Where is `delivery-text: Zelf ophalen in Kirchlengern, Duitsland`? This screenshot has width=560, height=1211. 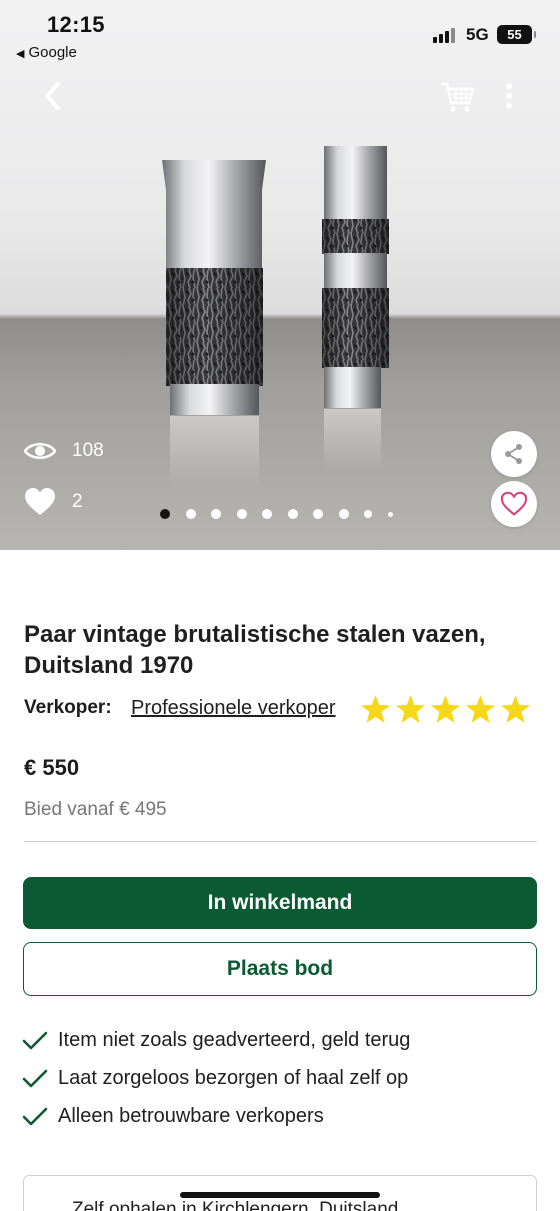 delivery-text: Zelf ophalen in Kirchlengern, Duitsland is located at coordinates (235, 1205).